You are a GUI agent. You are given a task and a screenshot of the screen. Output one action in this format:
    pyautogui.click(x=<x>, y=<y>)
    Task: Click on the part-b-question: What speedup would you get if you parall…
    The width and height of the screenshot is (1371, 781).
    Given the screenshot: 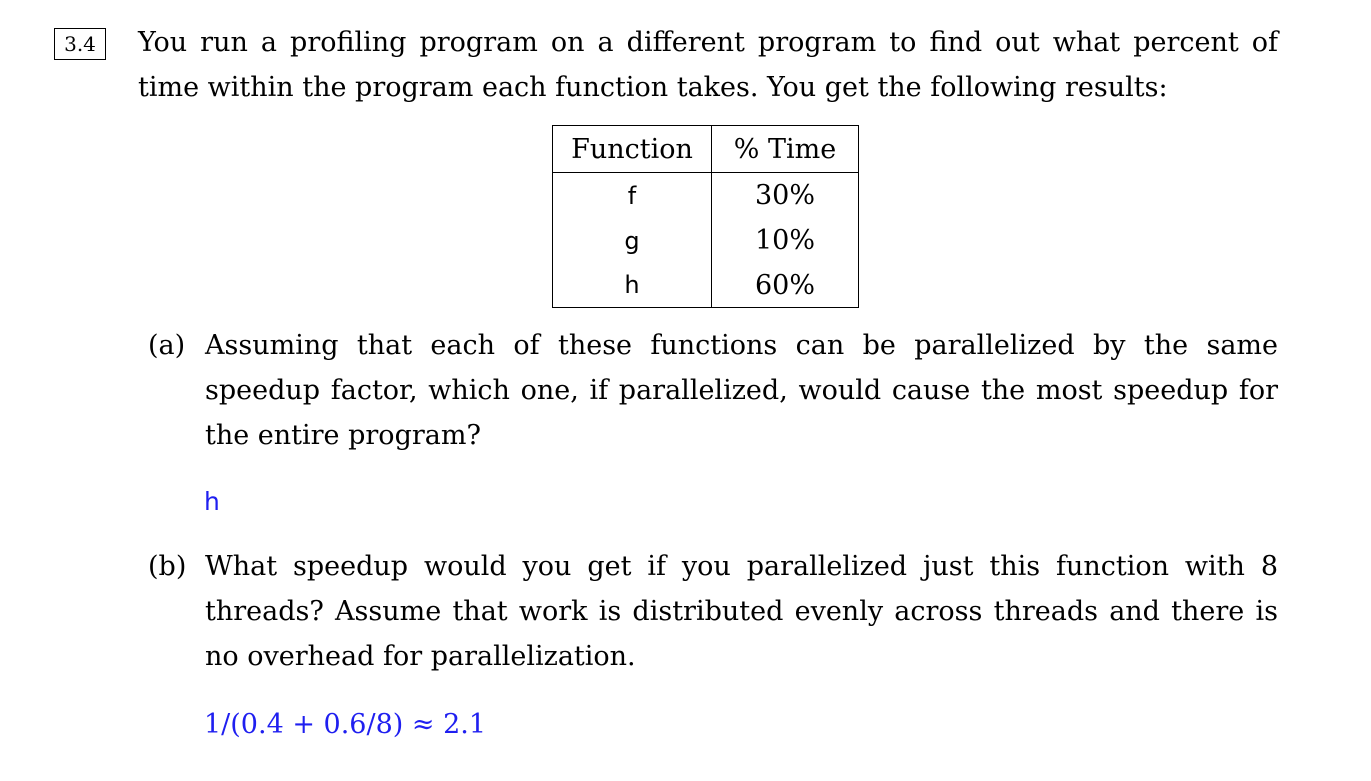 What is the action you would take?
    pyautogui.click(x=741, y=611)
    